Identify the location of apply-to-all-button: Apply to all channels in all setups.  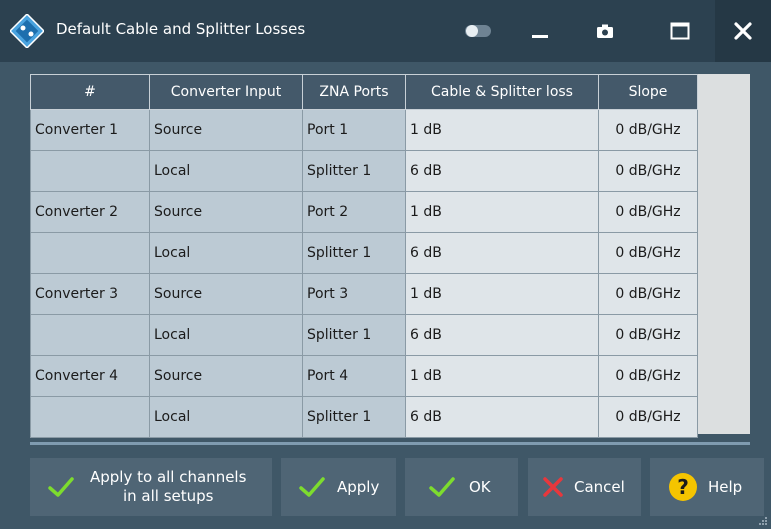
(151, 487).